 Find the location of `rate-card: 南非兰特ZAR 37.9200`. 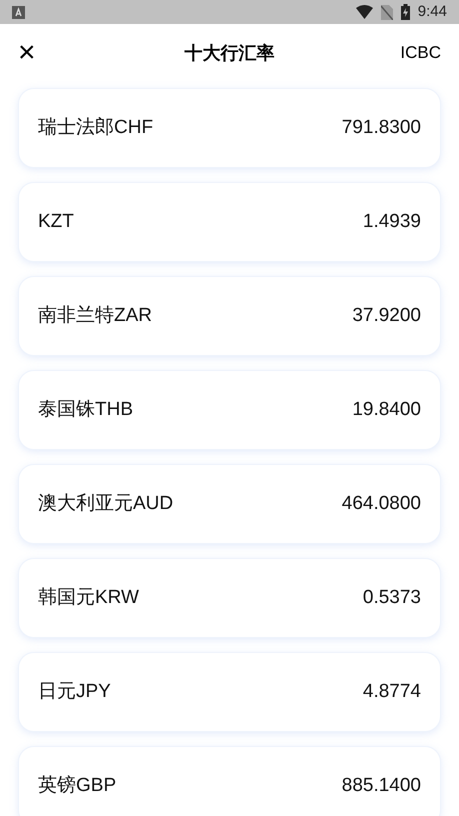

rate-card: 南非兰特ZAR 37.9200 is located at coordinates (229, 316).